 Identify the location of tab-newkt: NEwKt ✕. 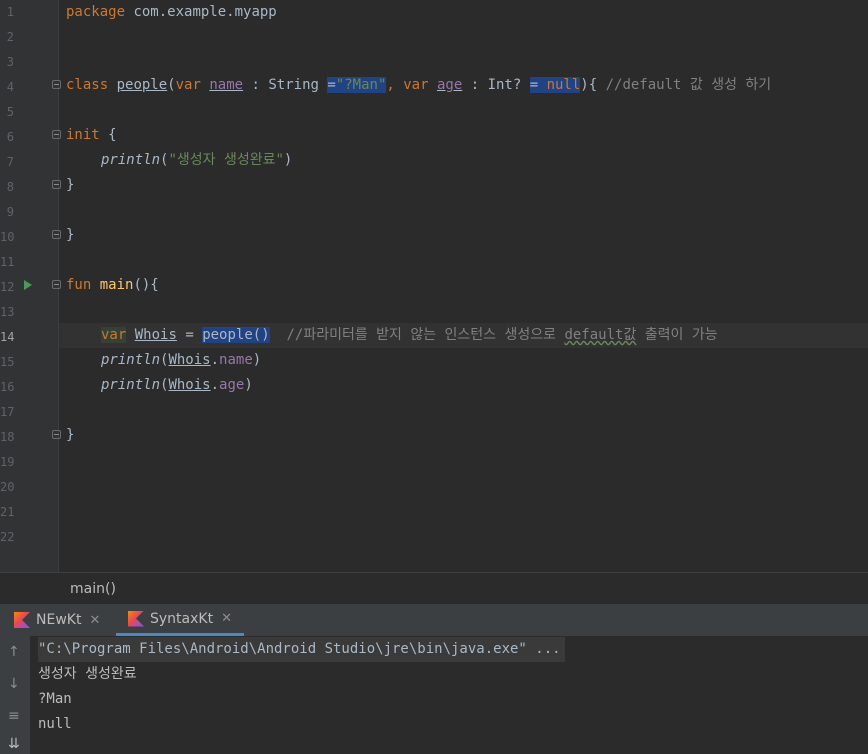
(57, 620).